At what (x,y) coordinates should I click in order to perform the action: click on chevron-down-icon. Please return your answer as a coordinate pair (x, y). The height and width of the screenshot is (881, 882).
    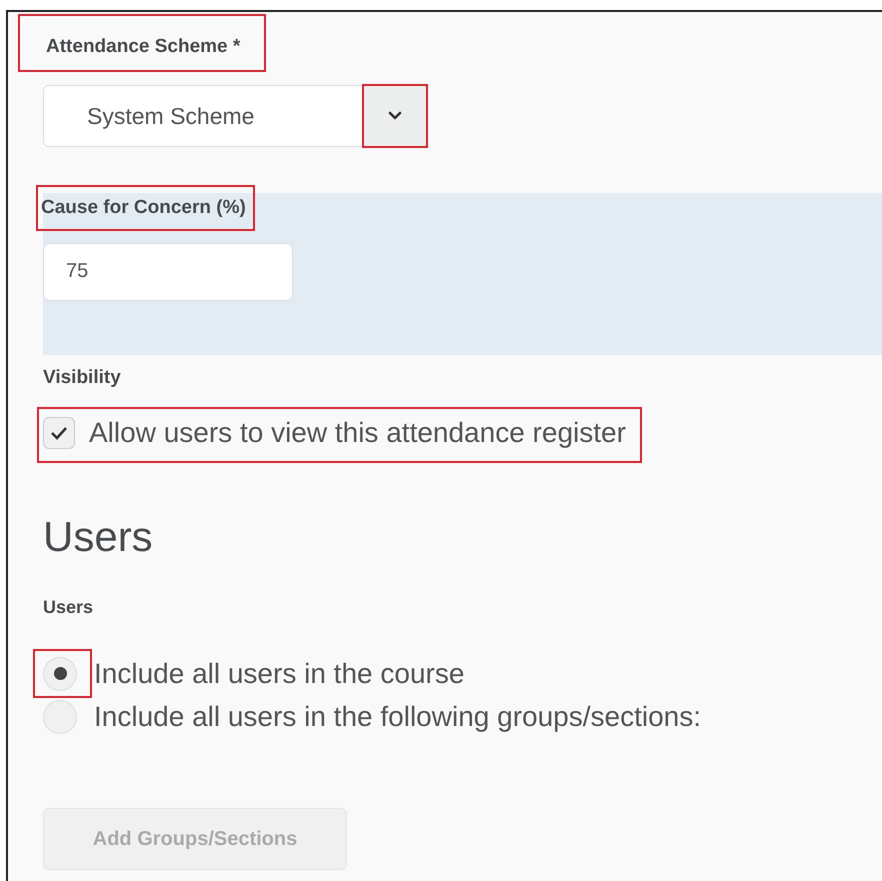
    Looking at the image, I should click on (395, 116).